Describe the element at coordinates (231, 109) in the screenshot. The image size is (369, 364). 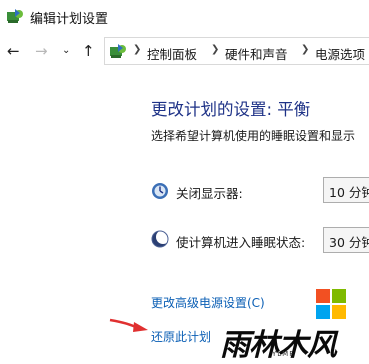
I see `page-title: 更改计划的设置: 平衡` at that location.